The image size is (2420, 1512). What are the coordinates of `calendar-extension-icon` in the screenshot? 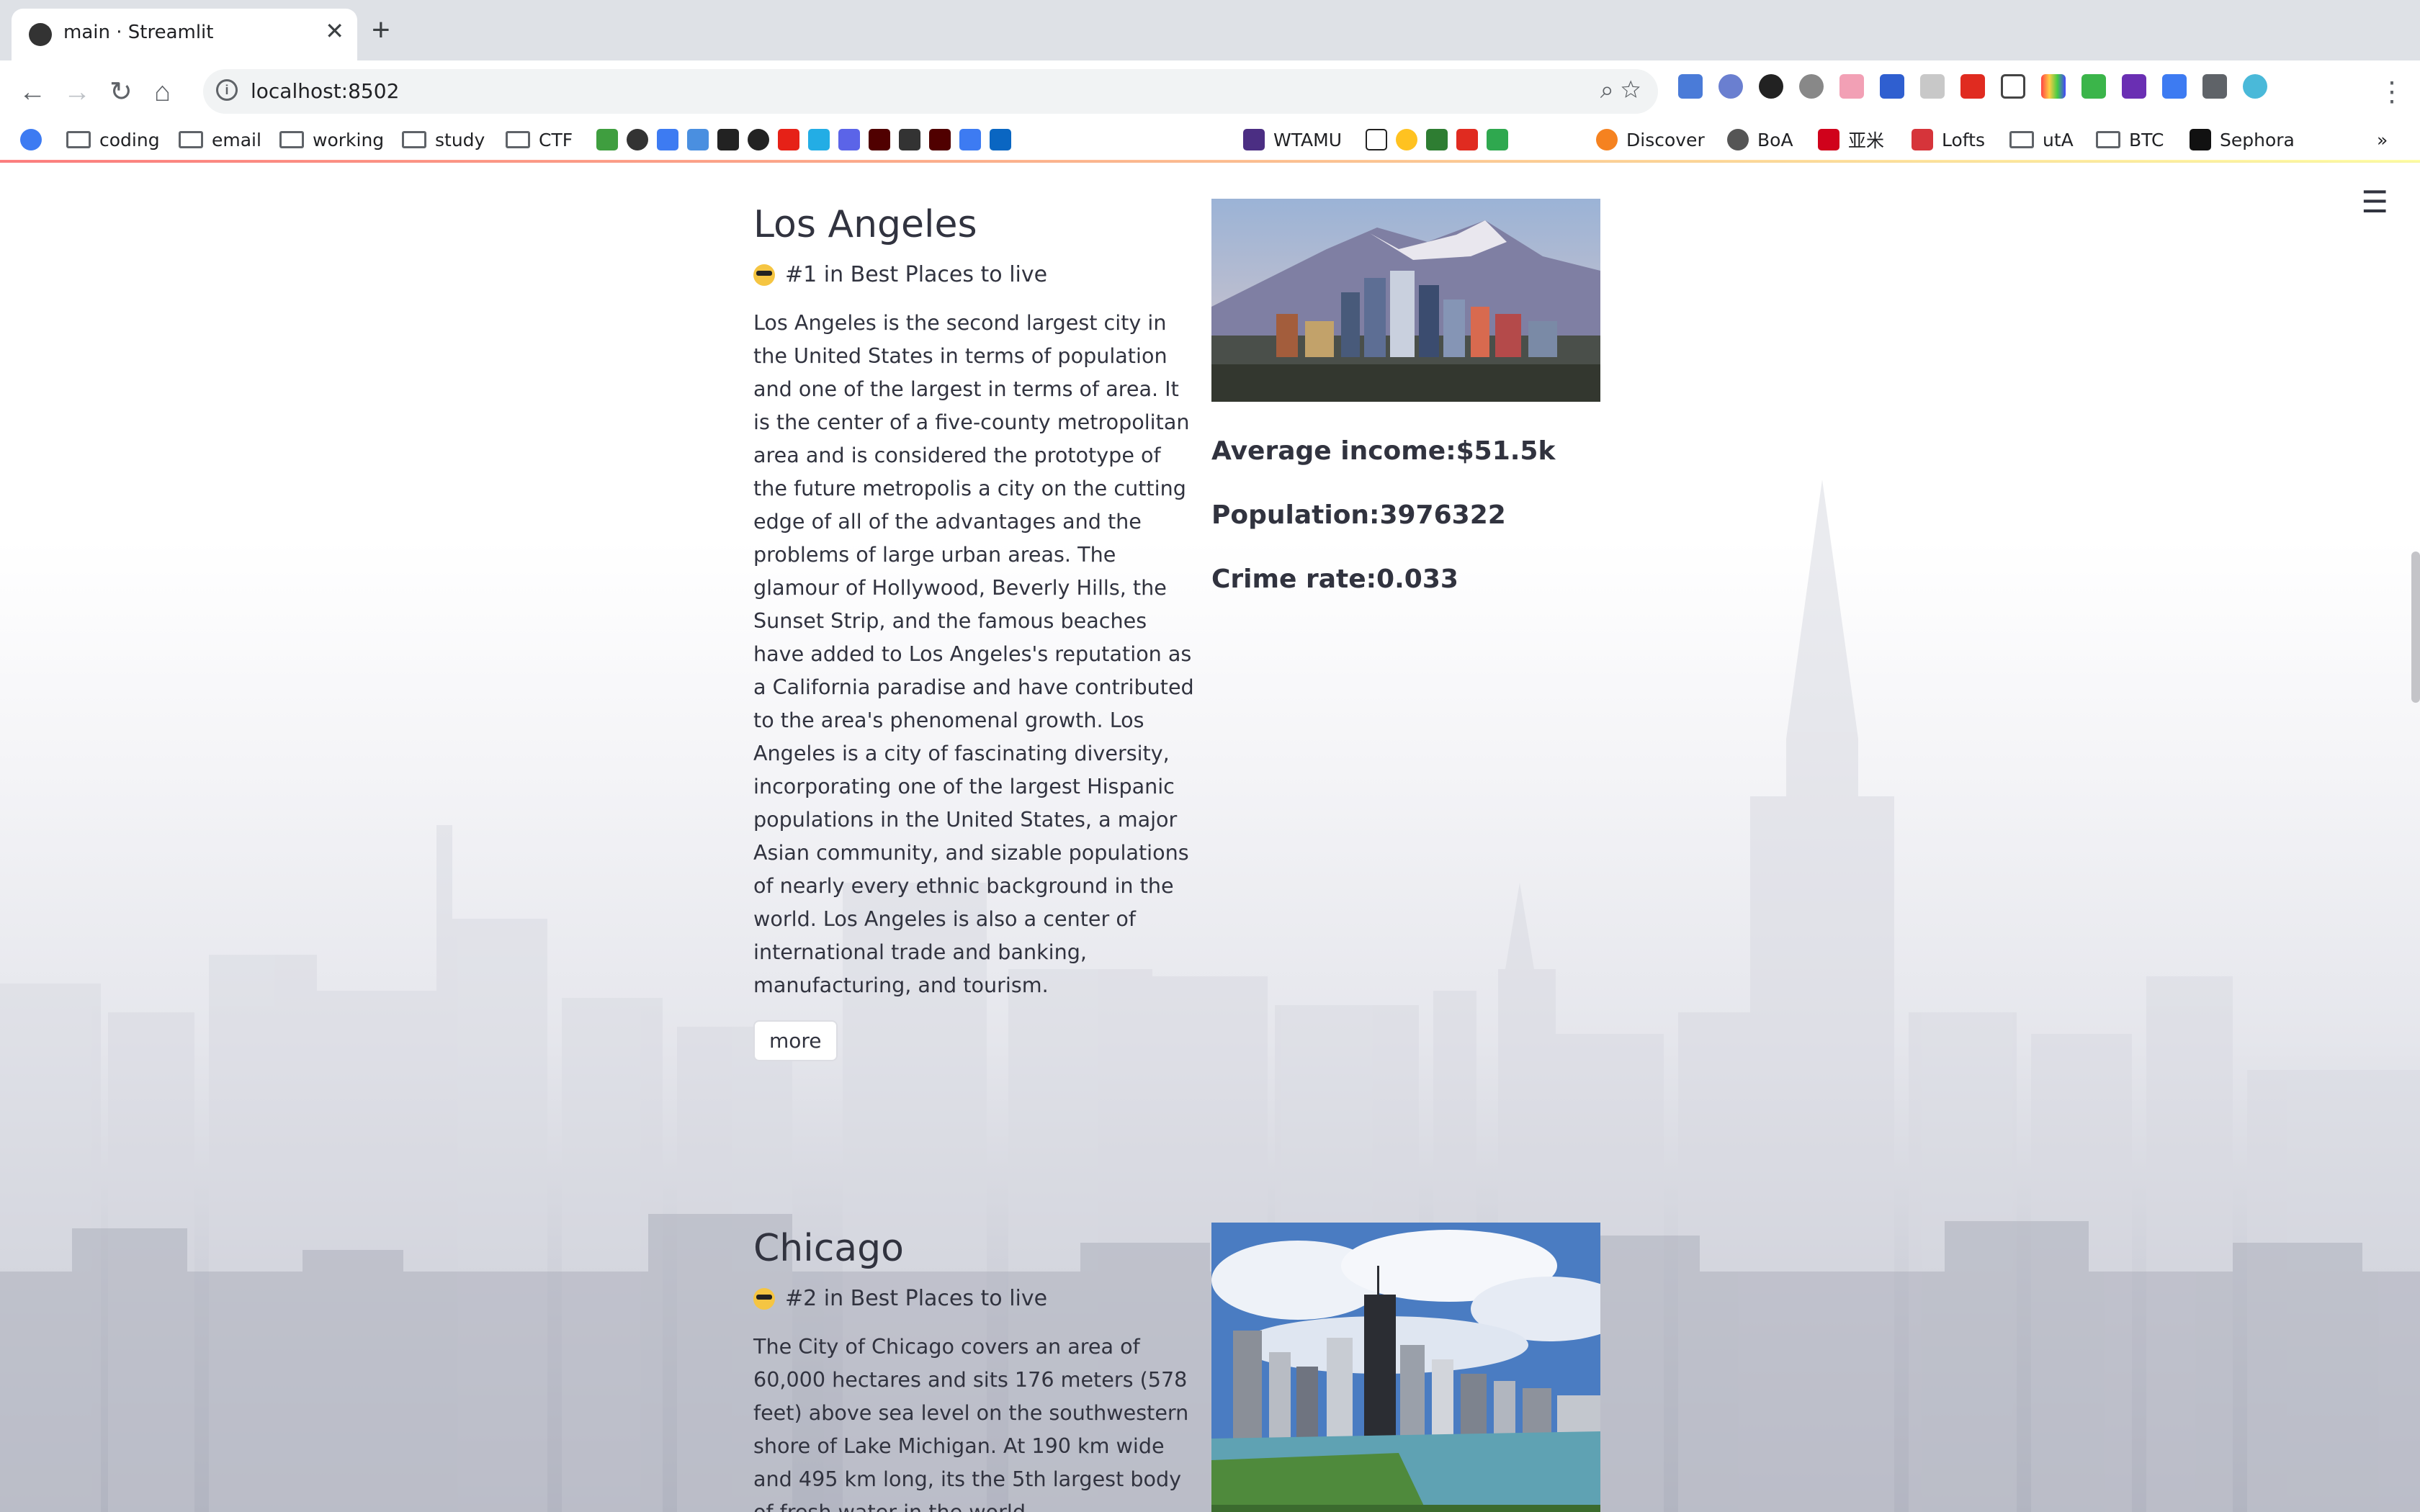 It's located at (1892, 86).